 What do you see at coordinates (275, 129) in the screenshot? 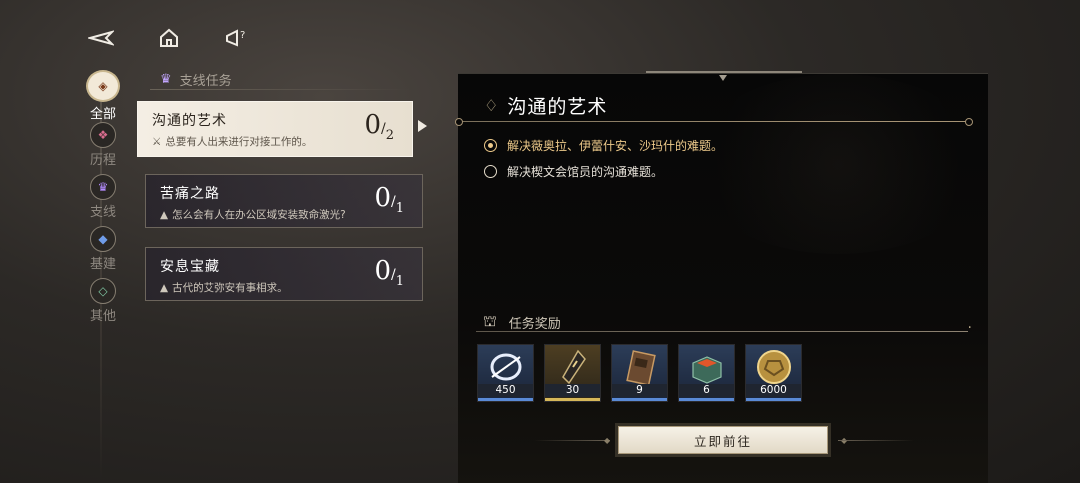
I see `quest-item-art-of-communication: 沟通的艺术 ⚔ 总要有人出来进行对接工作的。 0/2` at bounding box center [275, 129].